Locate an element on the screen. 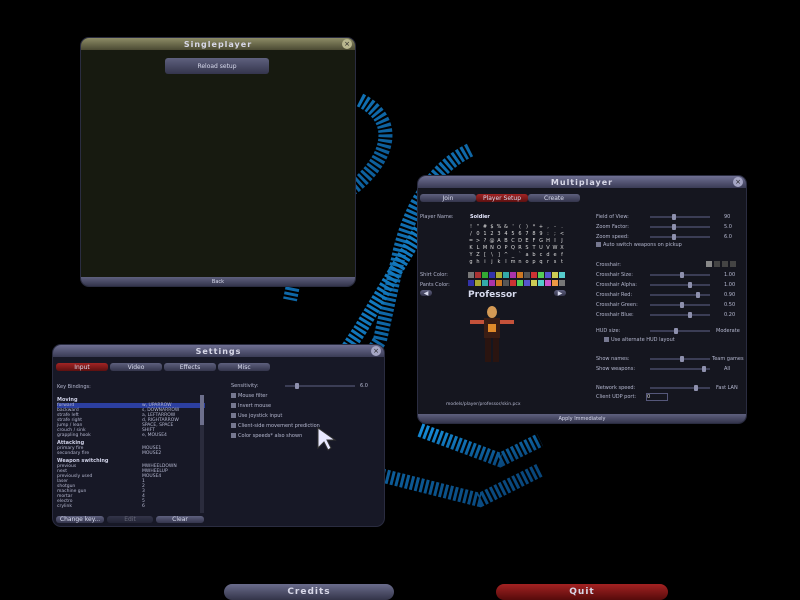 Image resolution: width=800 pixels, height=600 pixels. palette-glyph: s is located at coordinates (555, 262).